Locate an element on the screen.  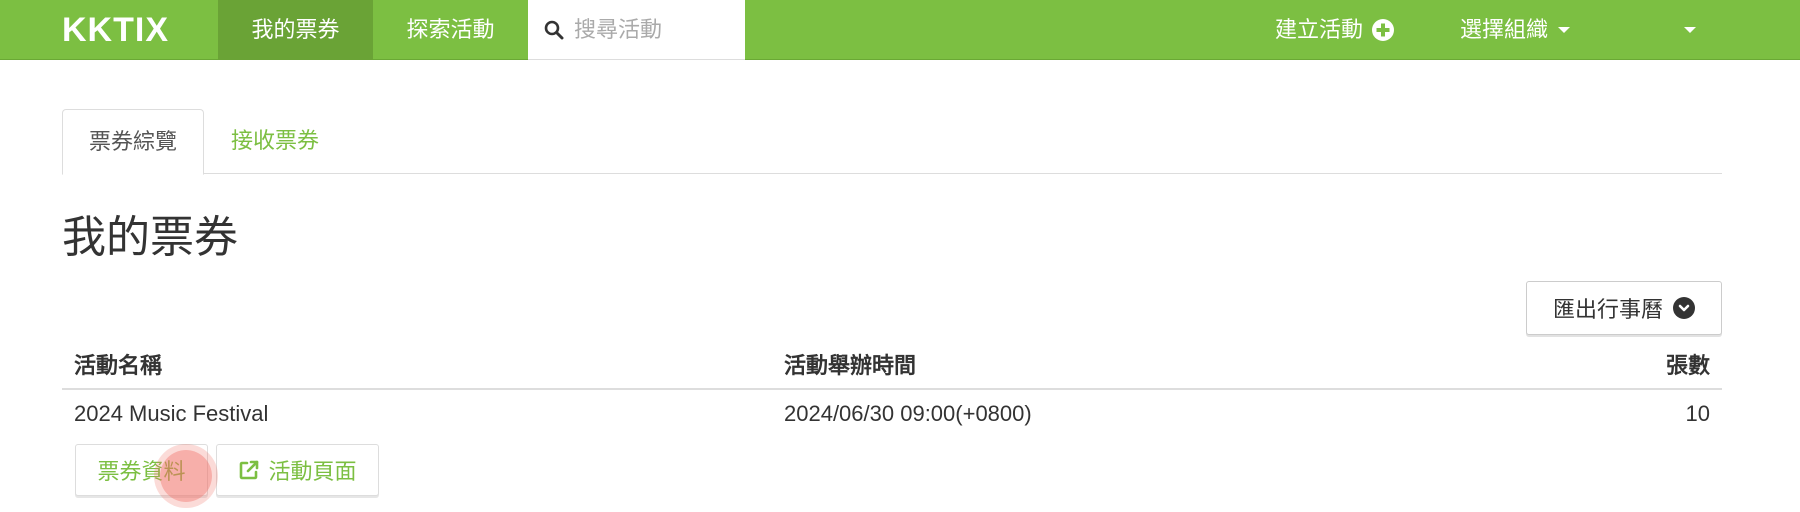
export-calendar-label: 匯出行事曆 is located at coordinates (1607, 309).